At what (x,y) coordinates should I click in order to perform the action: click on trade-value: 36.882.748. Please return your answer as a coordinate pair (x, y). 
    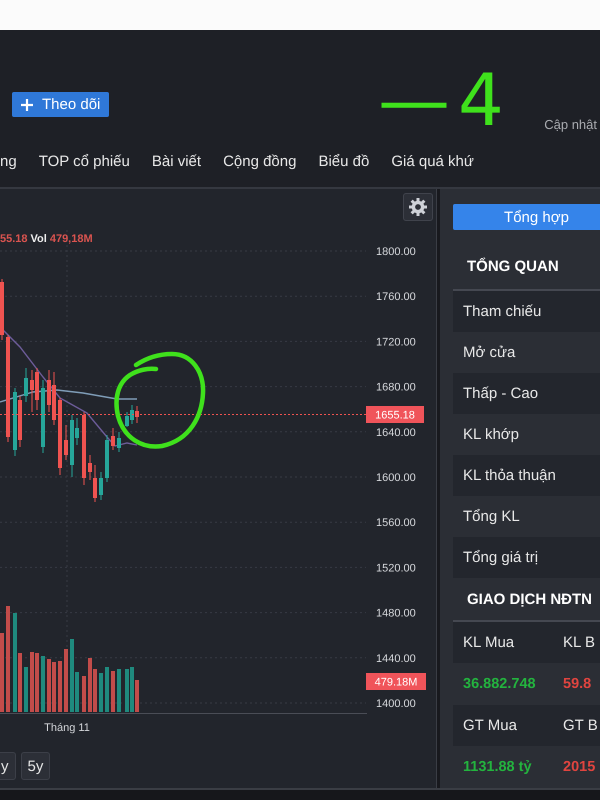
    Looking at the image, I should click on (500, 684).